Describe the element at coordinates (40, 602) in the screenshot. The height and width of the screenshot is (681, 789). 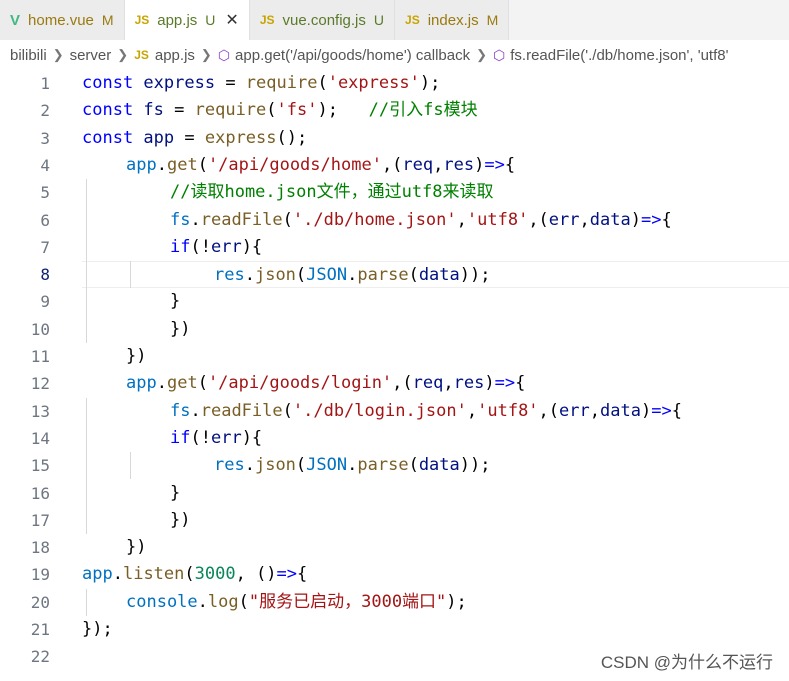
I see `line-number: 20` at that location.